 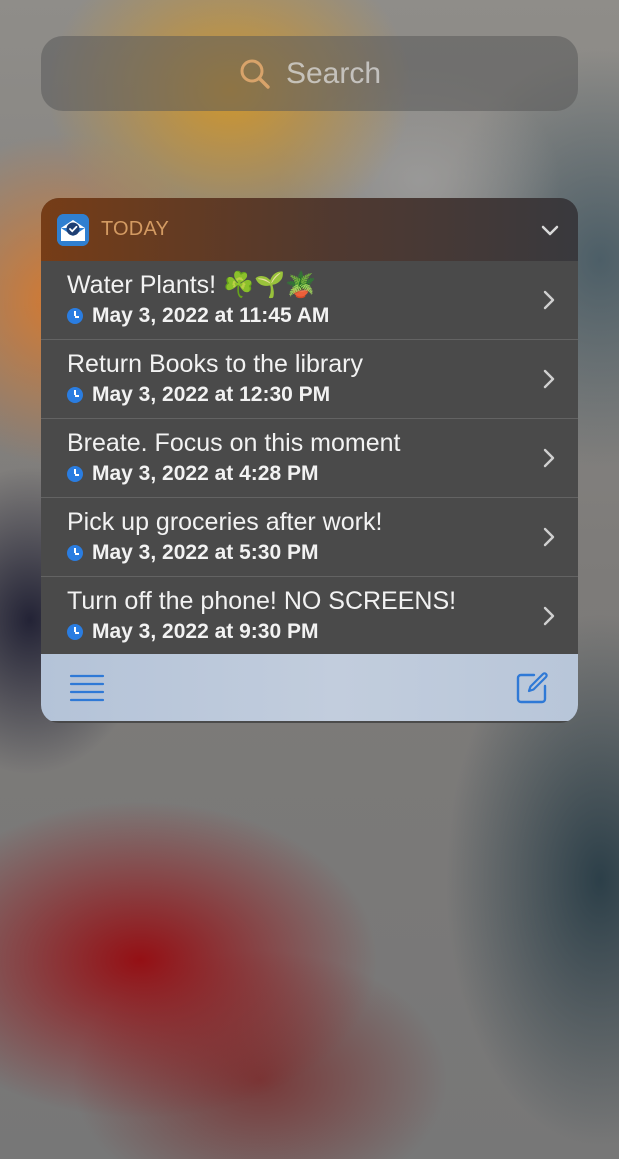 I want to click on reminder-time: May 3, 2022 at 5:30 PM, so click(x=309, y=553).